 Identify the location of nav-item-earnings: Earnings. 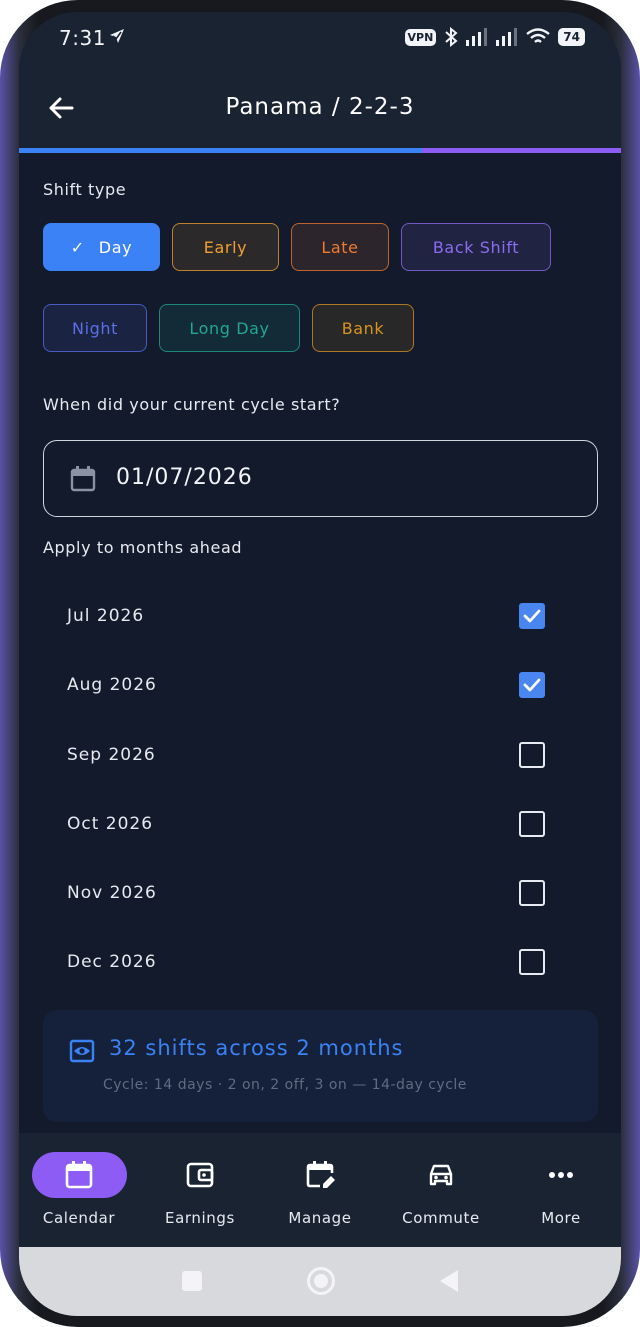
(200, 1190).